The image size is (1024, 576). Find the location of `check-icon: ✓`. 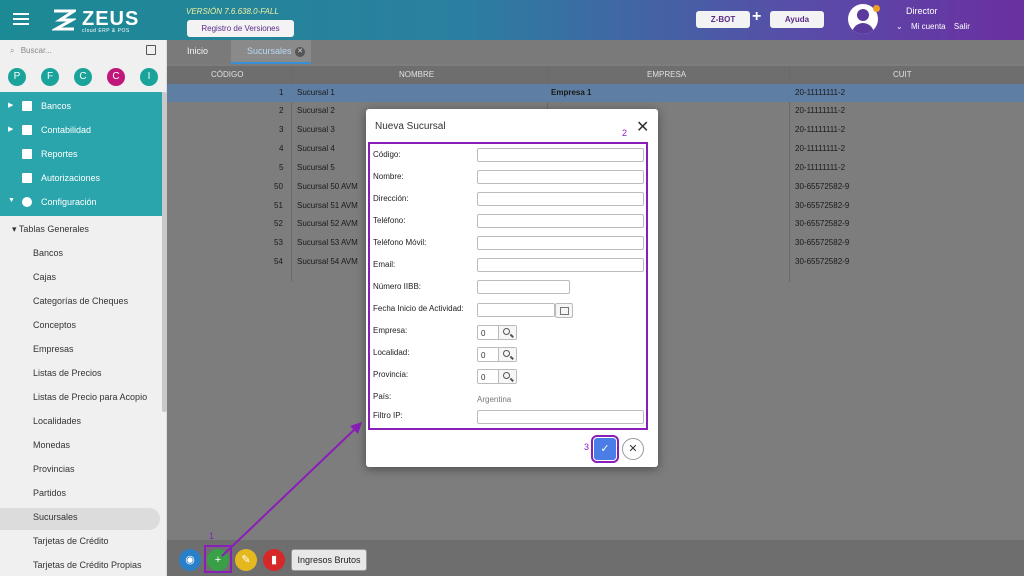

check-icon: ✓ is located at coordinates (605, 449).